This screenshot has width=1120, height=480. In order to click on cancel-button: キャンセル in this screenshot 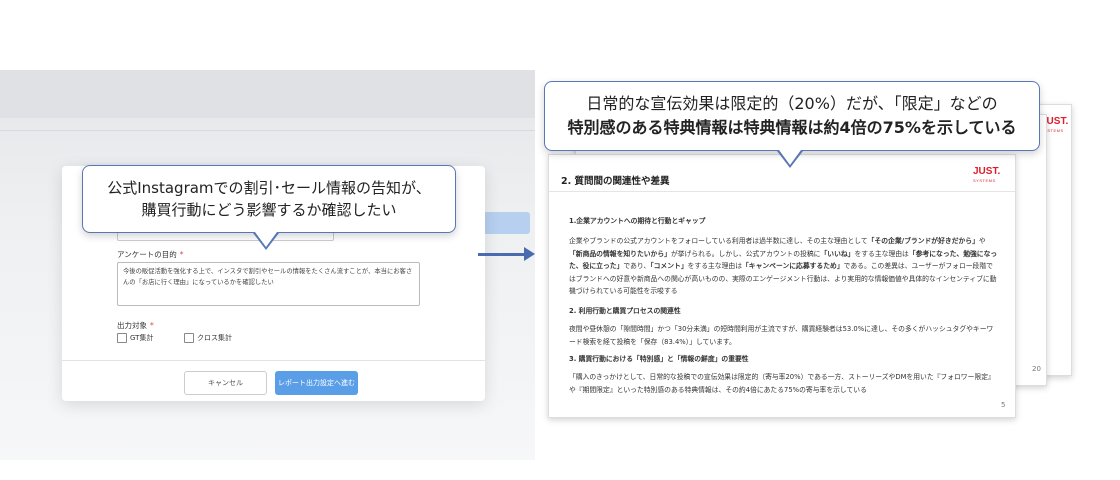, I will do `click(225, 383)`.